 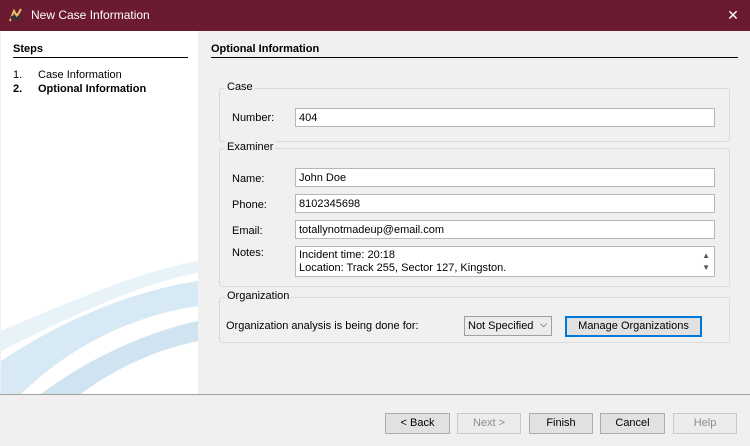 I want to click on name-label: Name:, so click(x=248, y=179).